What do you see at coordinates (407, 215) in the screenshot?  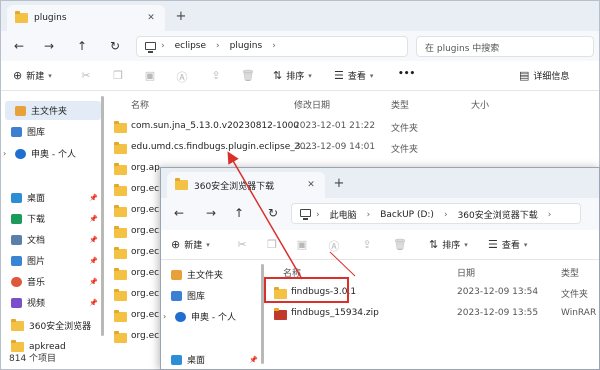 I see `breadcrumb-item: BackUP (D:)` at bounding box center [407, 215].